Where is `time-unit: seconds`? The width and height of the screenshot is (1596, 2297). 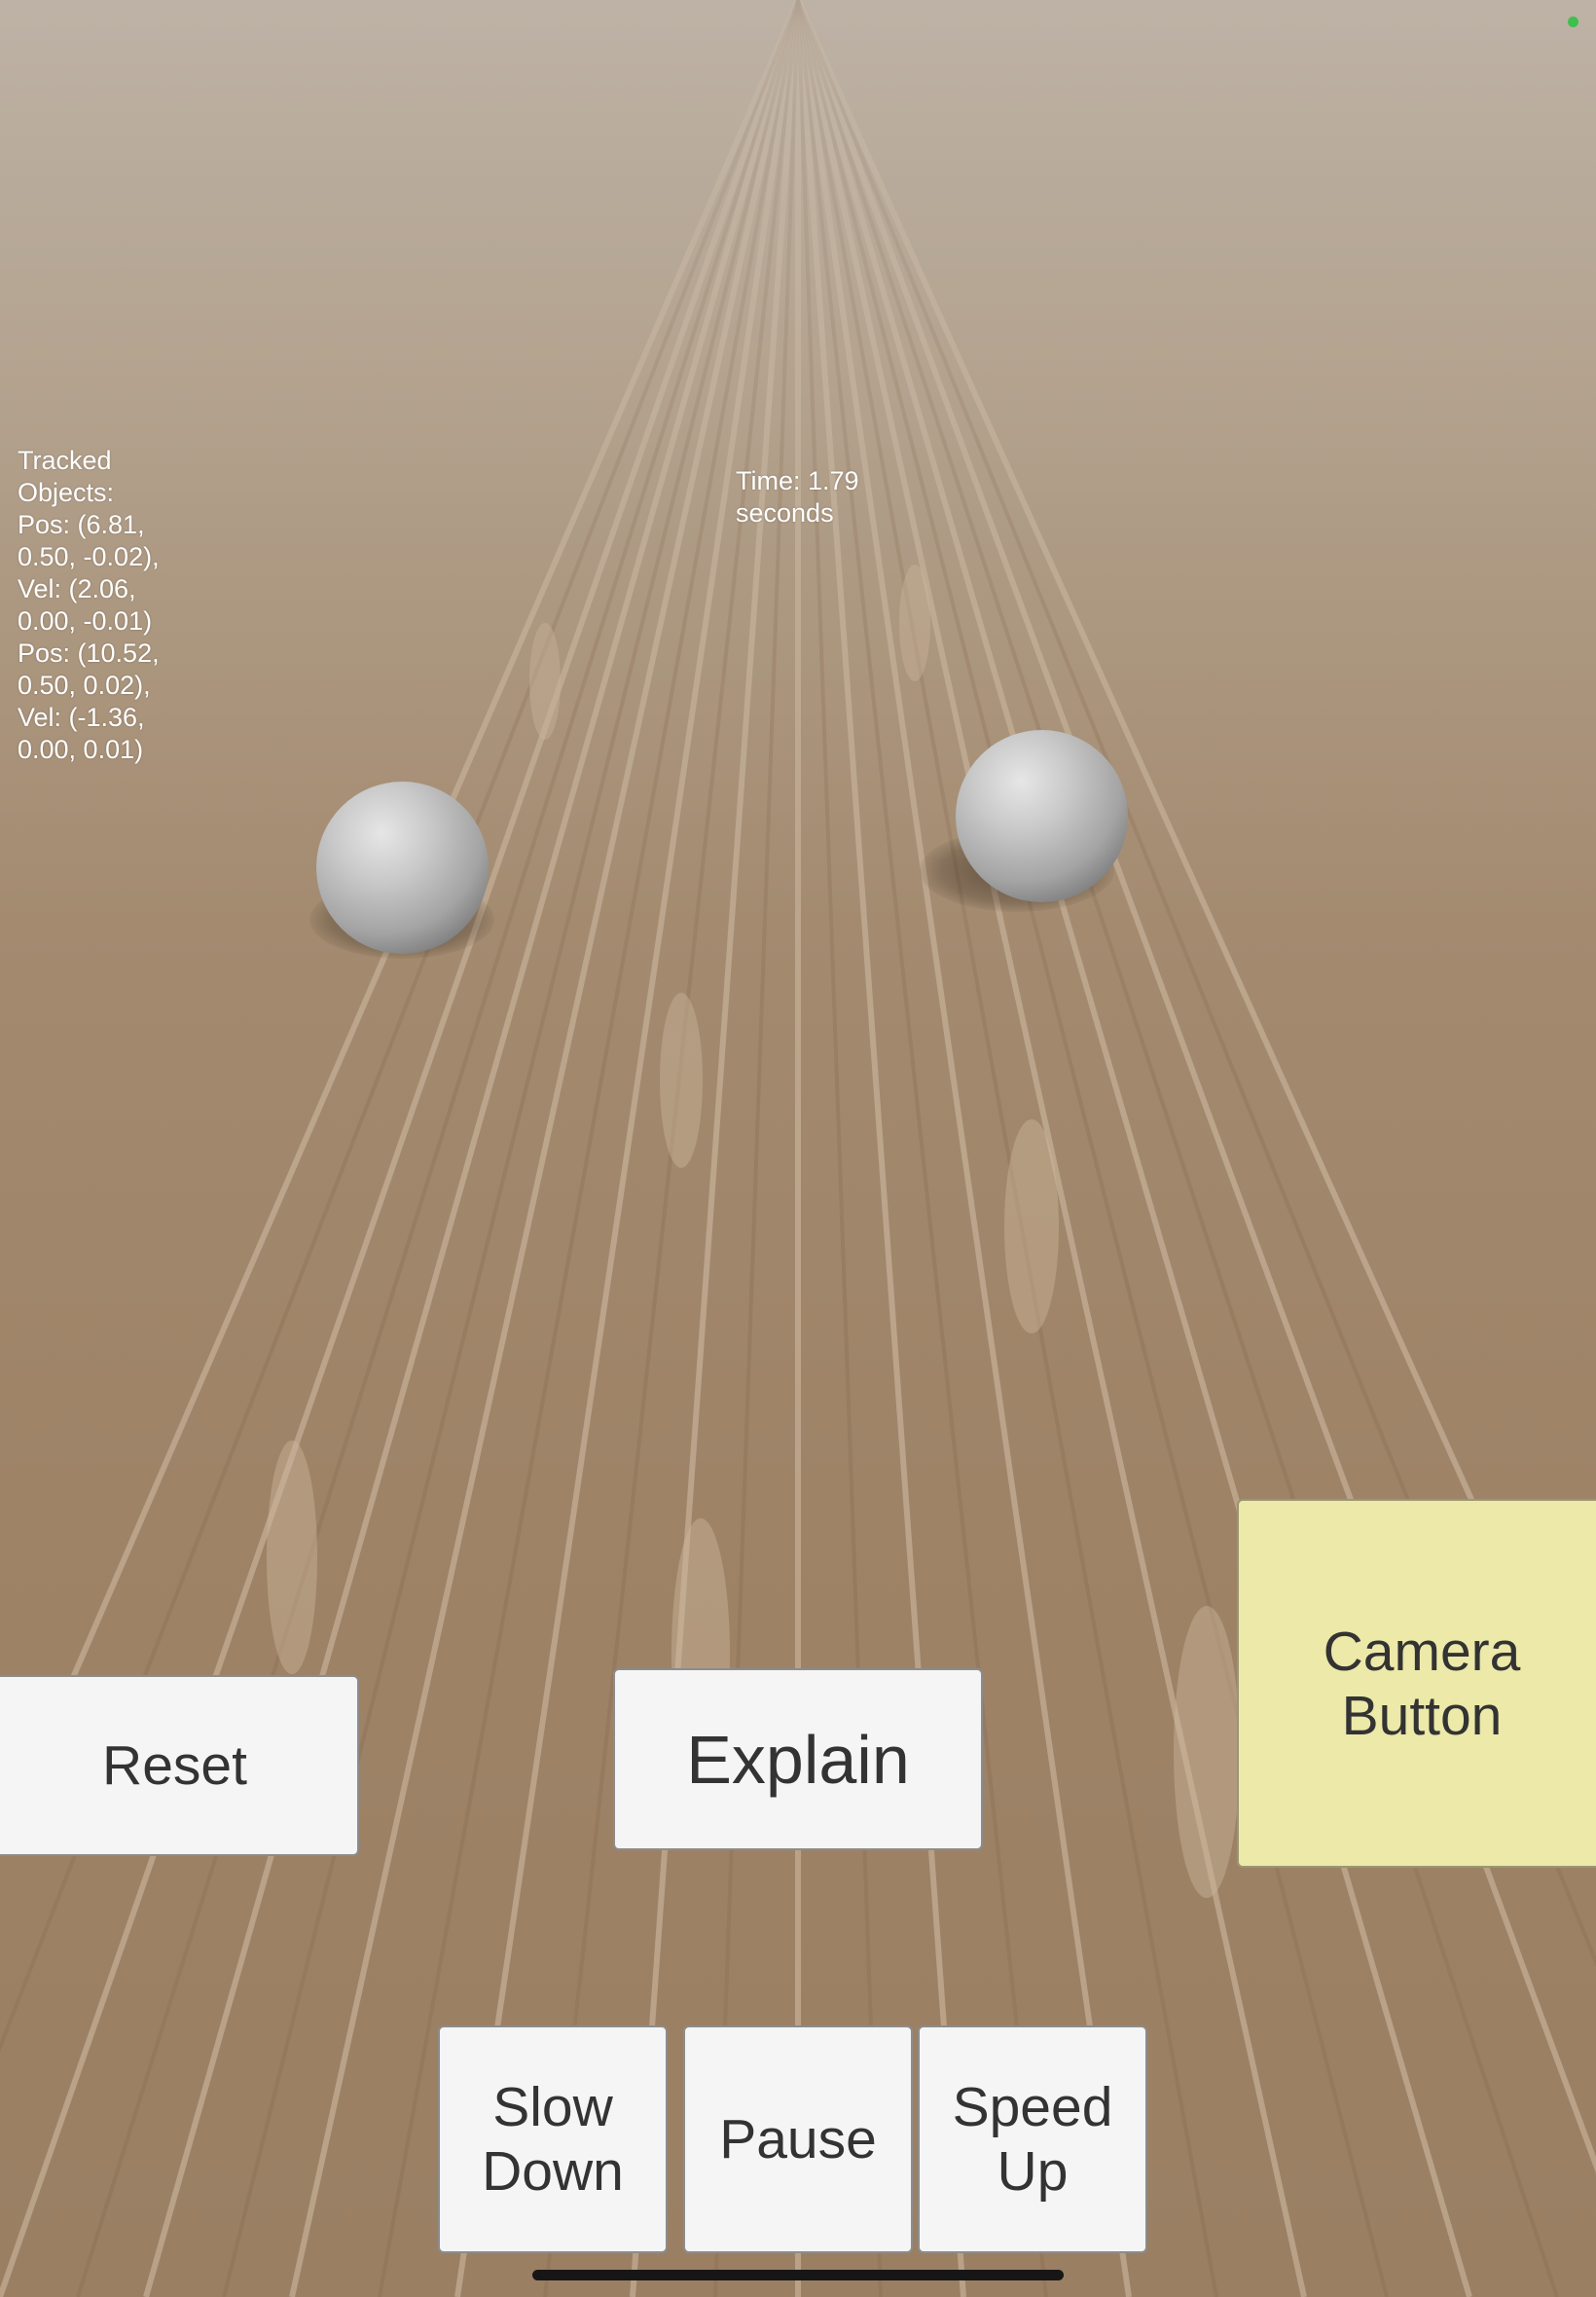 time-unit: seconds is located at coordinates (785, 513).